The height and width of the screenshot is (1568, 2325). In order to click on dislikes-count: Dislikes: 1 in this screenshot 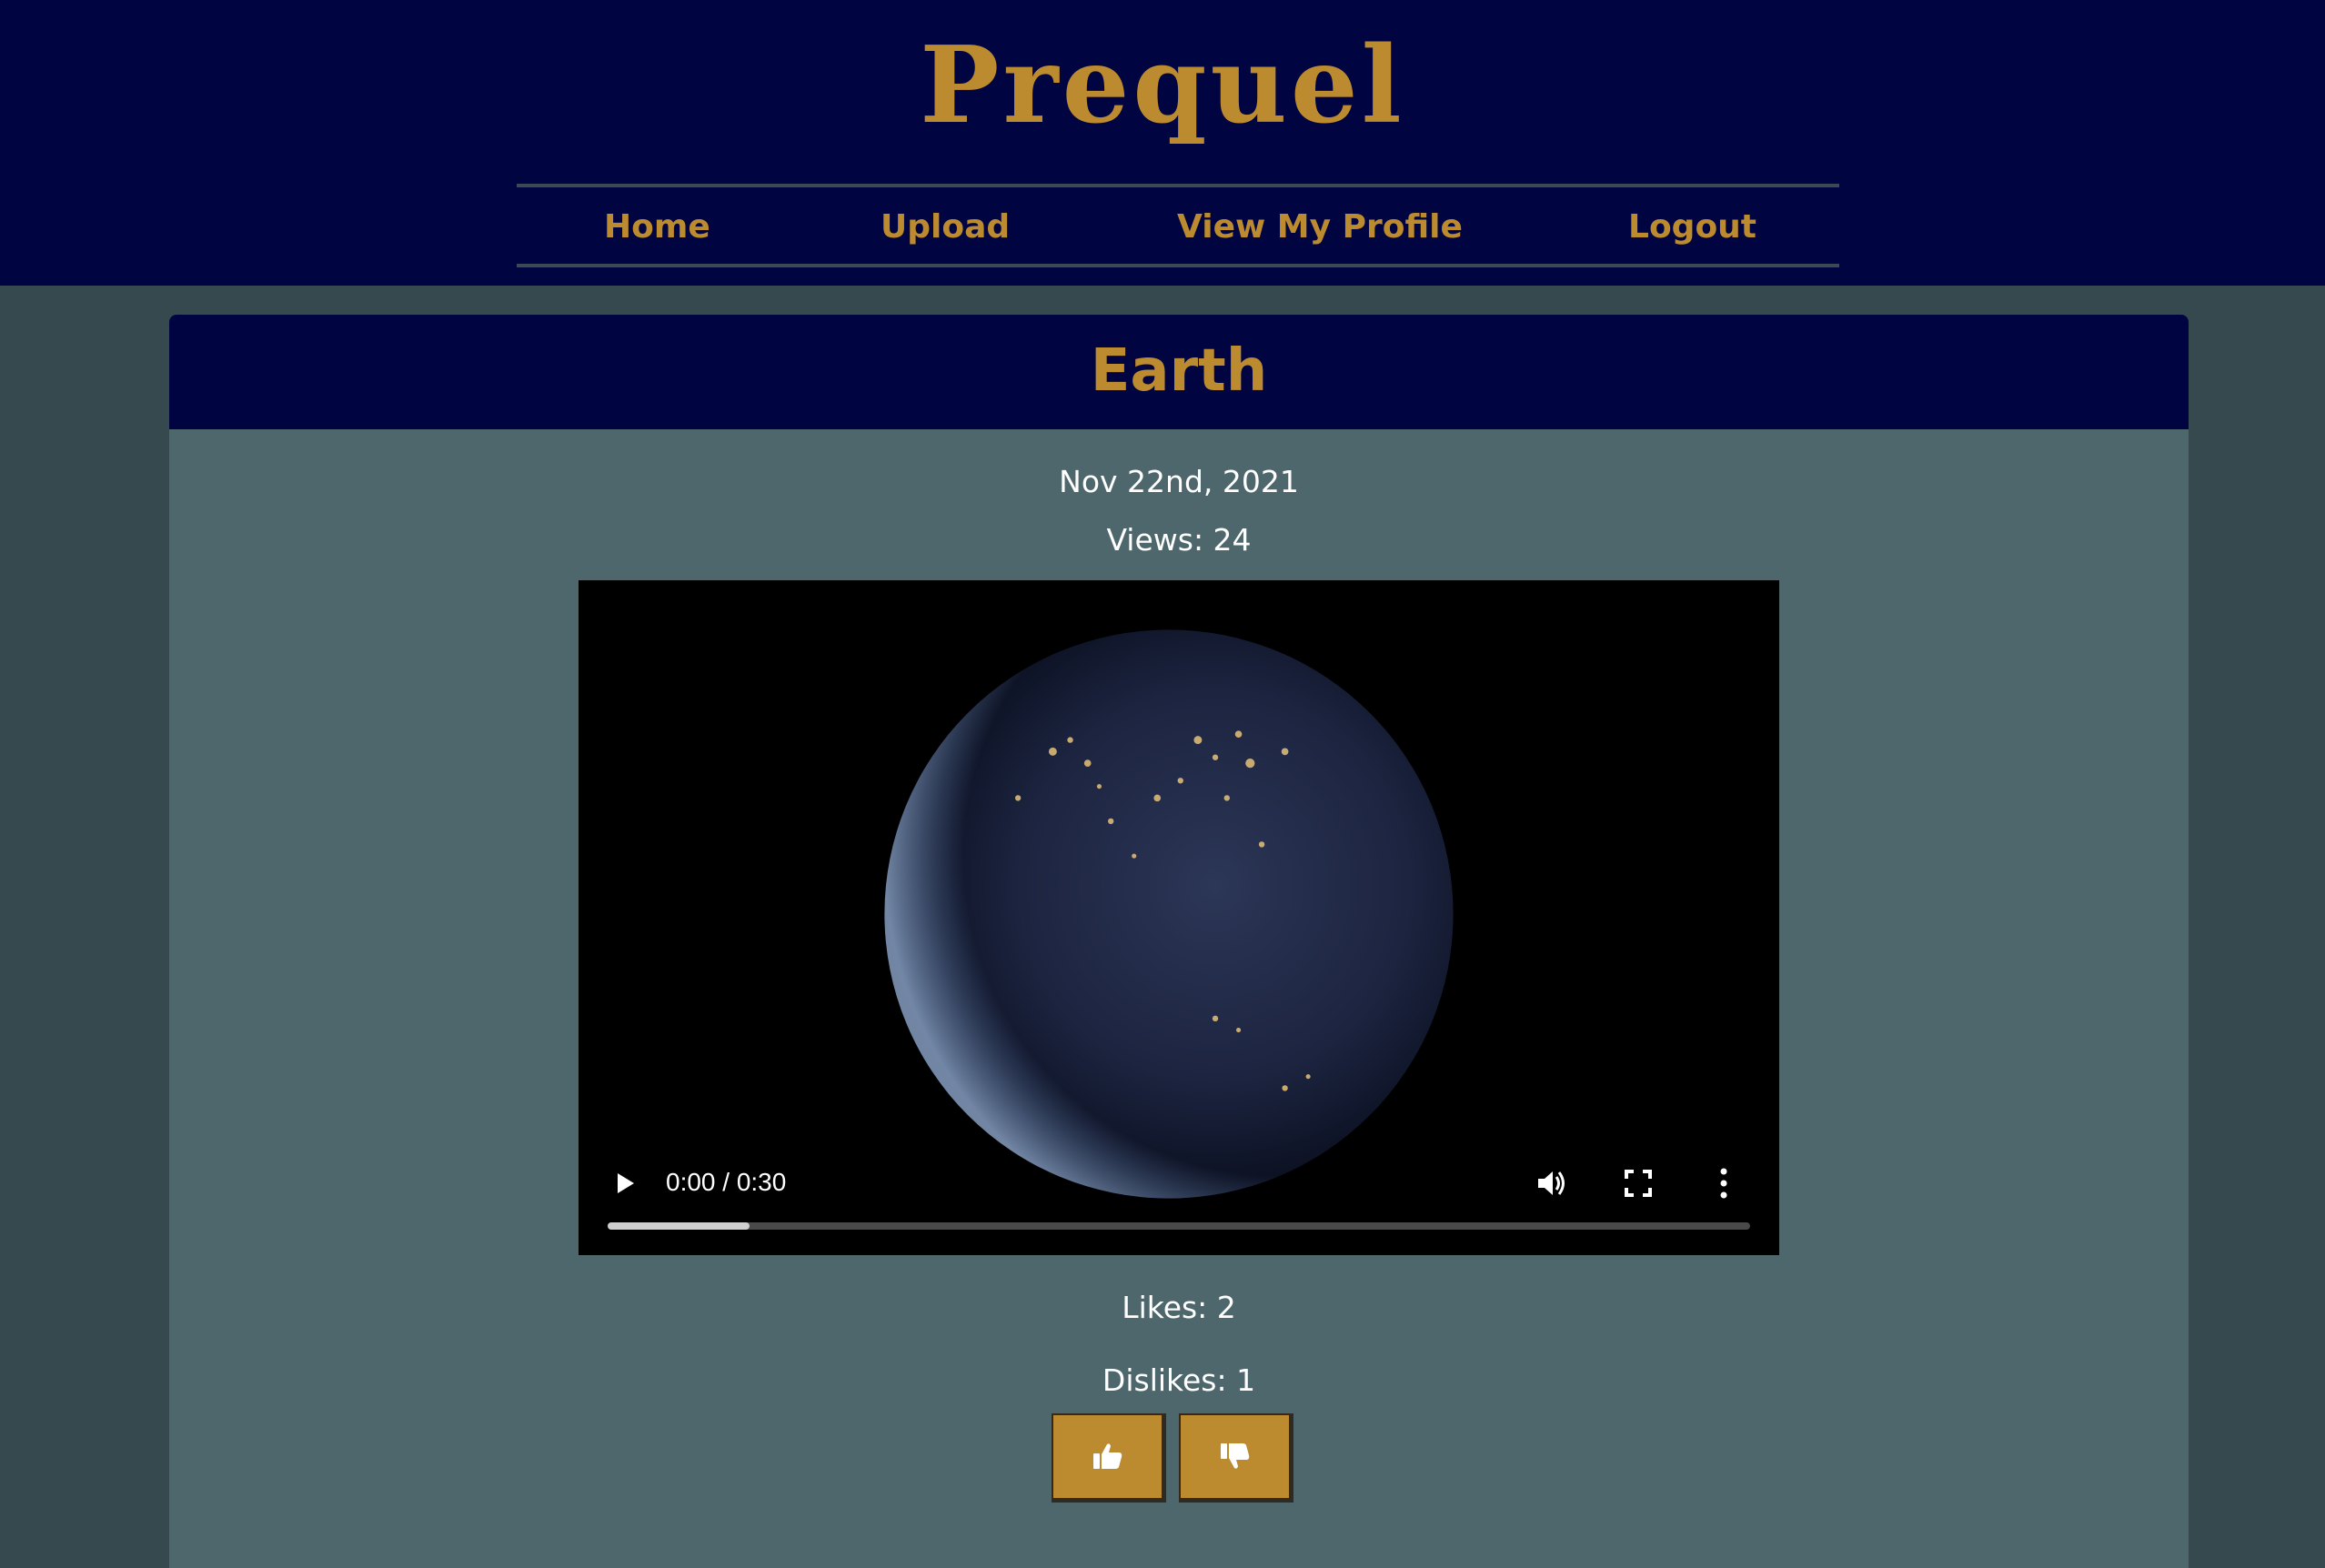, I will do `click(1179, 1380)`.